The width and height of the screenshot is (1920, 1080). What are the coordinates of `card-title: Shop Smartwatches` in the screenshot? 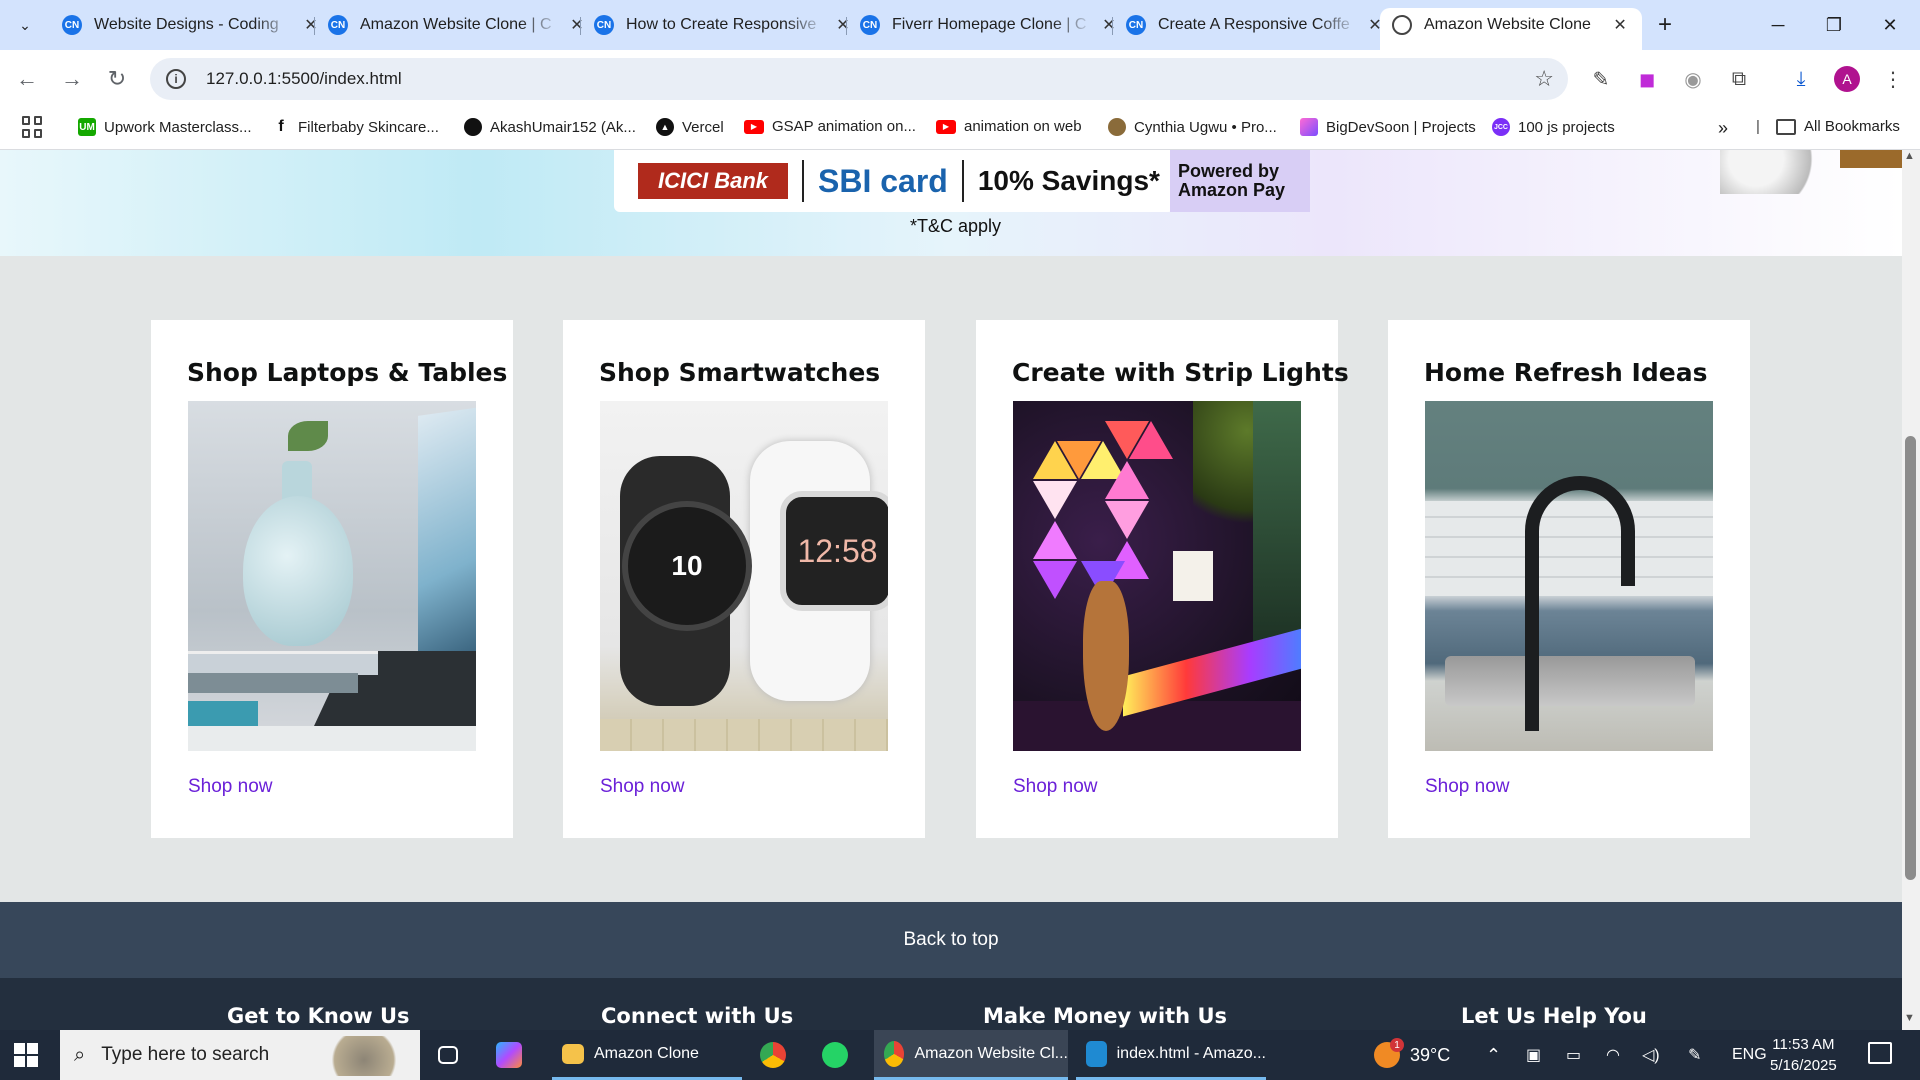 It's located at (740, 372).